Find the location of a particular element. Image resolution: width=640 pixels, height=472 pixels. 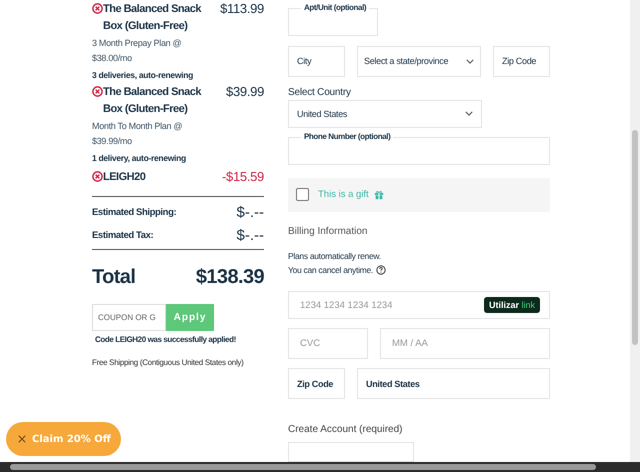

close-icon is located at coordinates (22, 439).